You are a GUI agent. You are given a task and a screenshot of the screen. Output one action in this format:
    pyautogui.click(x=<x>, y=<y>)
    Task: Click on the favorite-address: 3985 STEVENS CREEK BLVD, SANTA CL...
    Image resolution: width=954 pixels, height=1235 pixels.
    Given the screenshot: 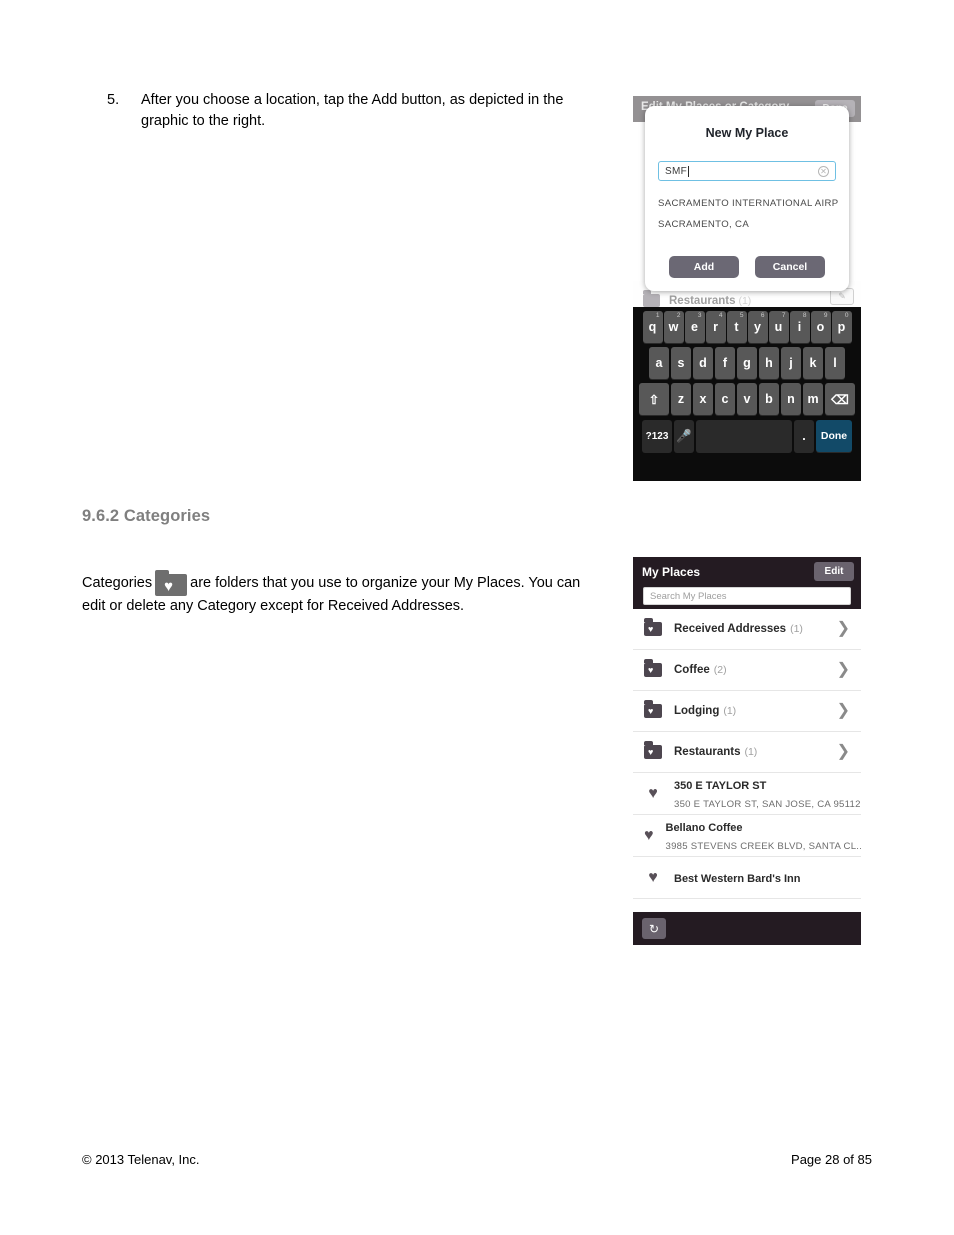 What is the action you would take?
    pyautogui.click(x=763, y=846)
    